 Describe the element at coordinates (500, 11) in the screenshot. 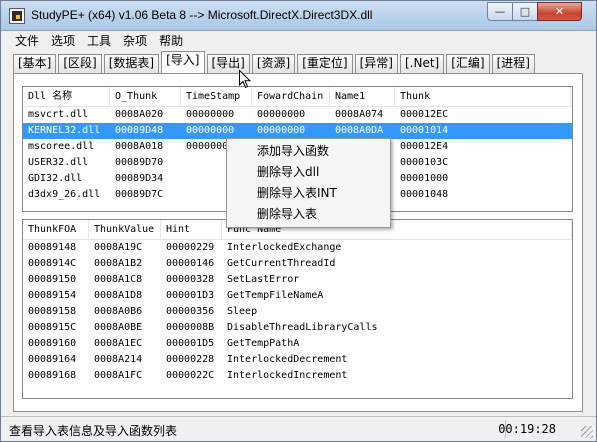

I see `minimize-button: —` at that location.